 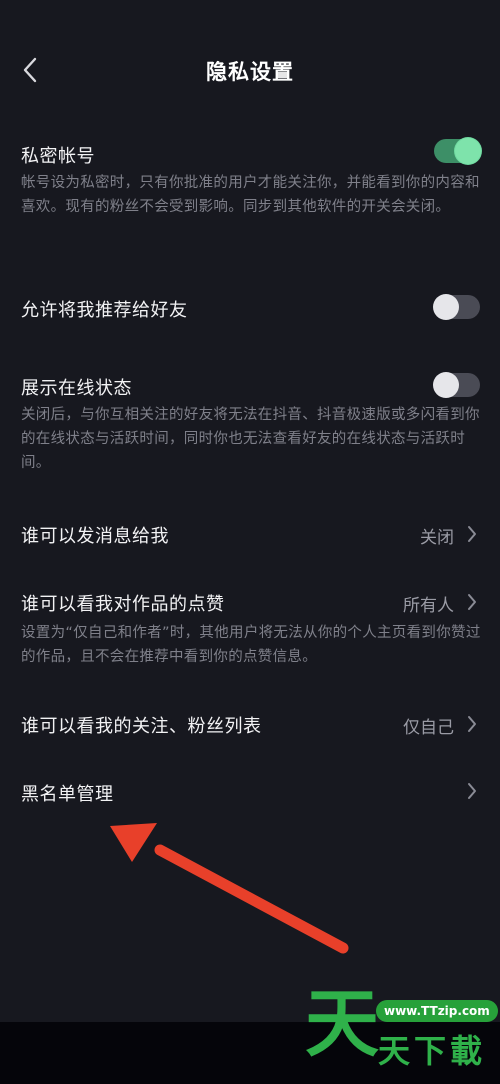 What do you see at coordinates (141, 726) in the screenshot?
I see `who-can-see-follow-list-label: 谁可以看我的关注、粉丝列表` at bounding box center [141, 726].